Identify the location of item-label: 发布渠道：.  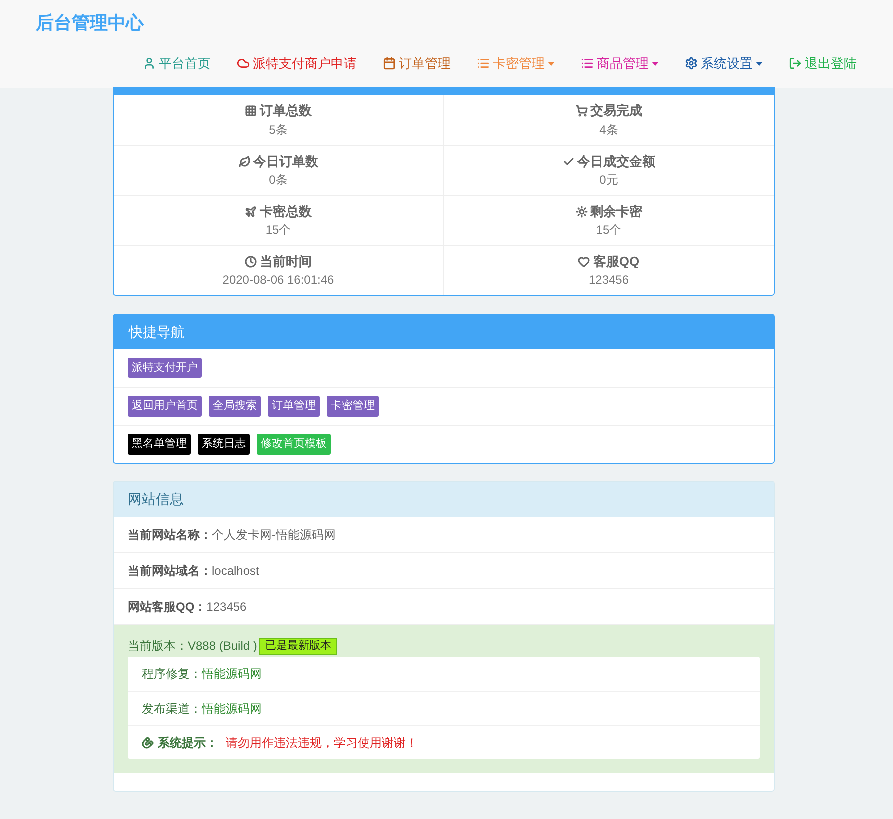
(172, 709).